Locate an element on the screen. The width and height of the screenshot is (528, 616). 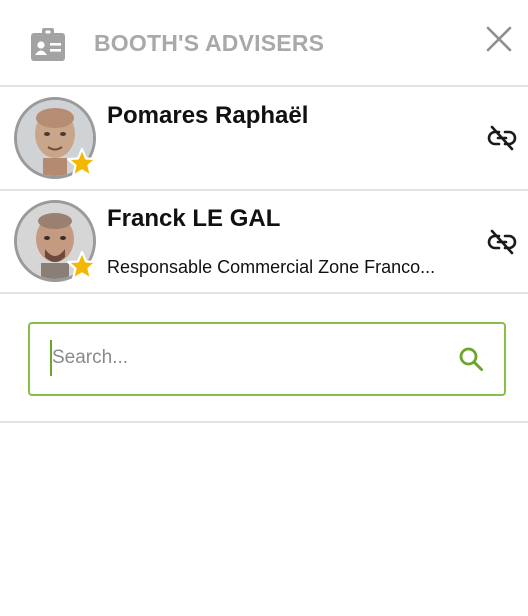
search-box is located at coordinates (267, 359).